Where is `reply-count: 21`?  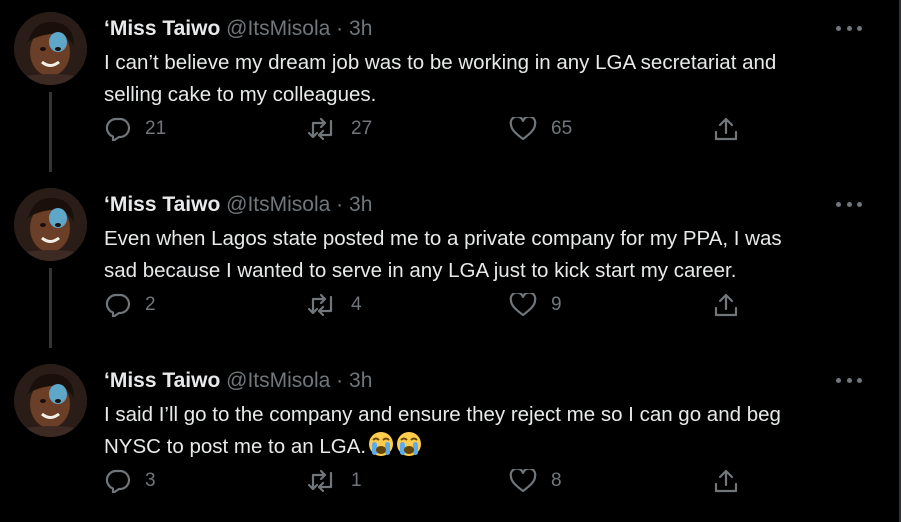
reply-count: 21 is located at coordinates (156, 128).